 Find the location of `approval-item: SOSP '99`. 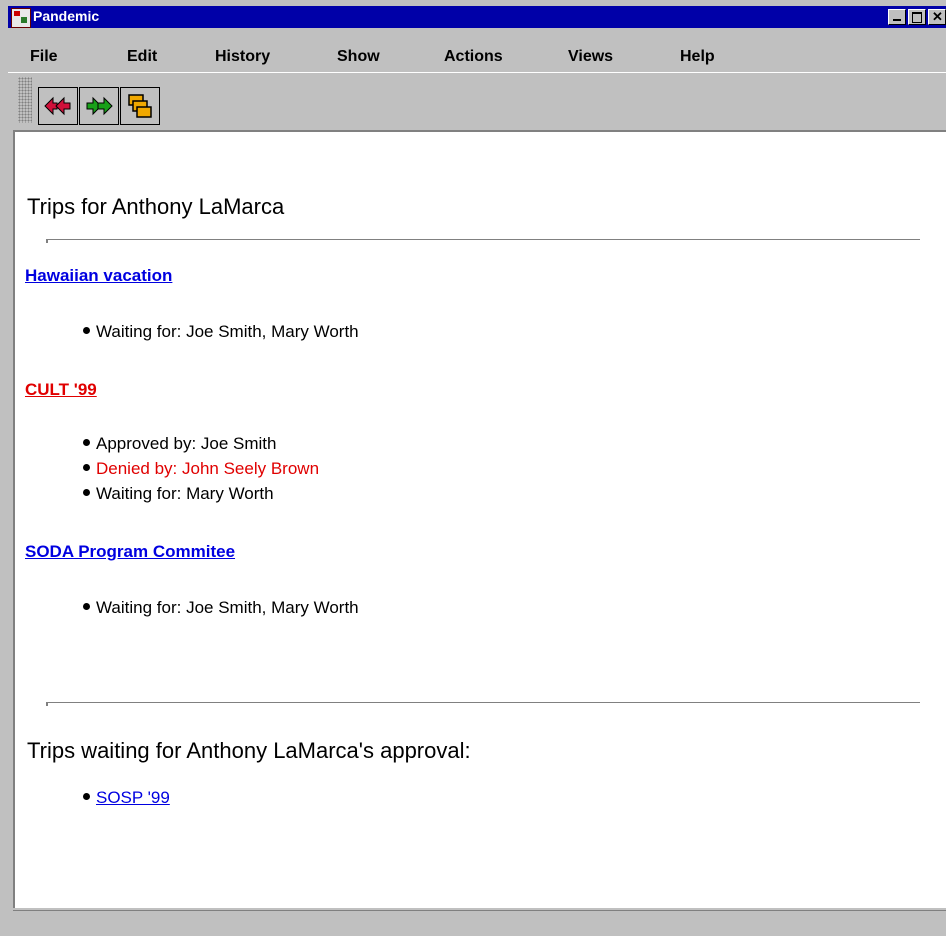

approval-item: SOSP '99 is located at coordinates (126, 798).